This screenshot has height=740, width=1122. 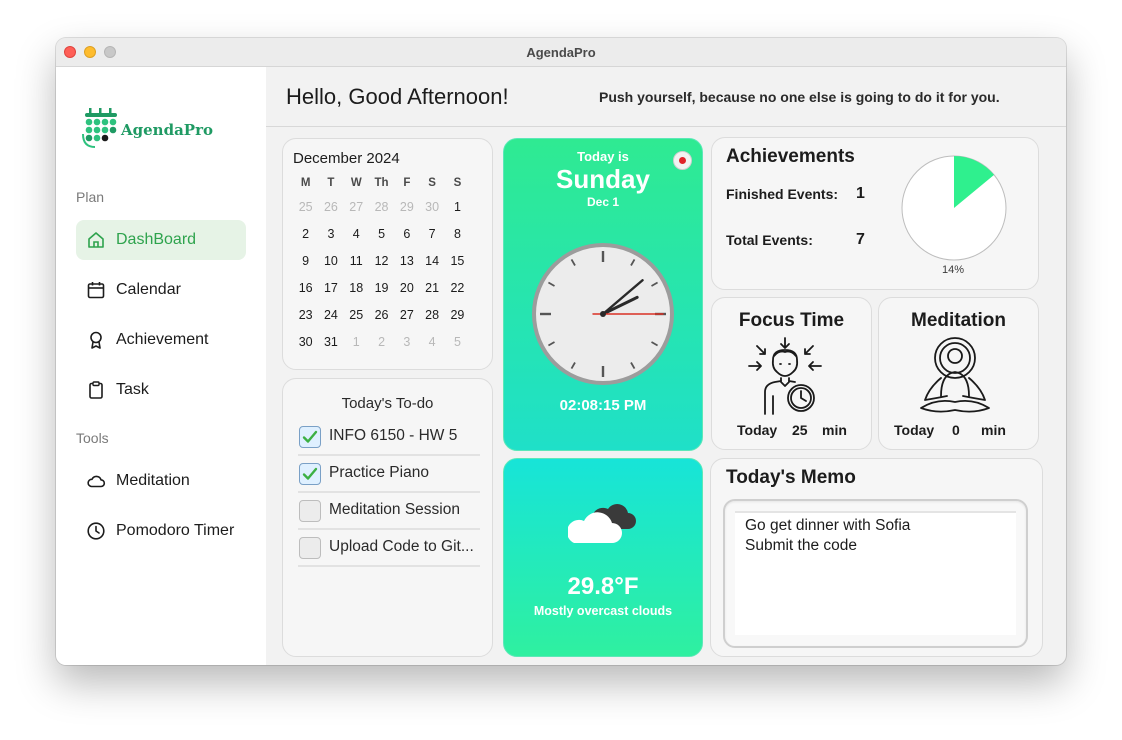 What do you see at coordinates (603, 314) in the screenshot?
I see `clock-center` at bounding box center [603, 314].